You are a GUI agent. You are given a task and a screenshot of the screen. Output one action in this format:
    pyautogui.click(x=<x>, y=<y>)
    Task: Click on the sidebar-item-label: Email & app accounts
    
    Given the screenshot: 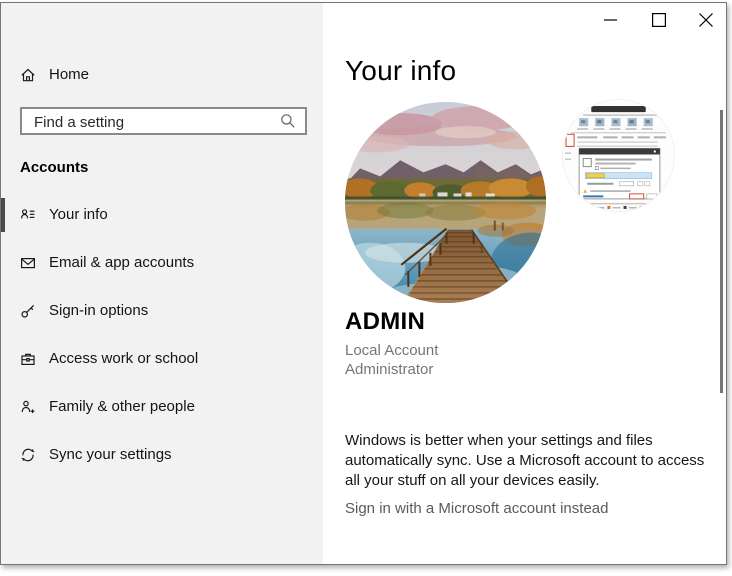 What is the action you would take?
    pyautogui.click(x=122, y=262)
    